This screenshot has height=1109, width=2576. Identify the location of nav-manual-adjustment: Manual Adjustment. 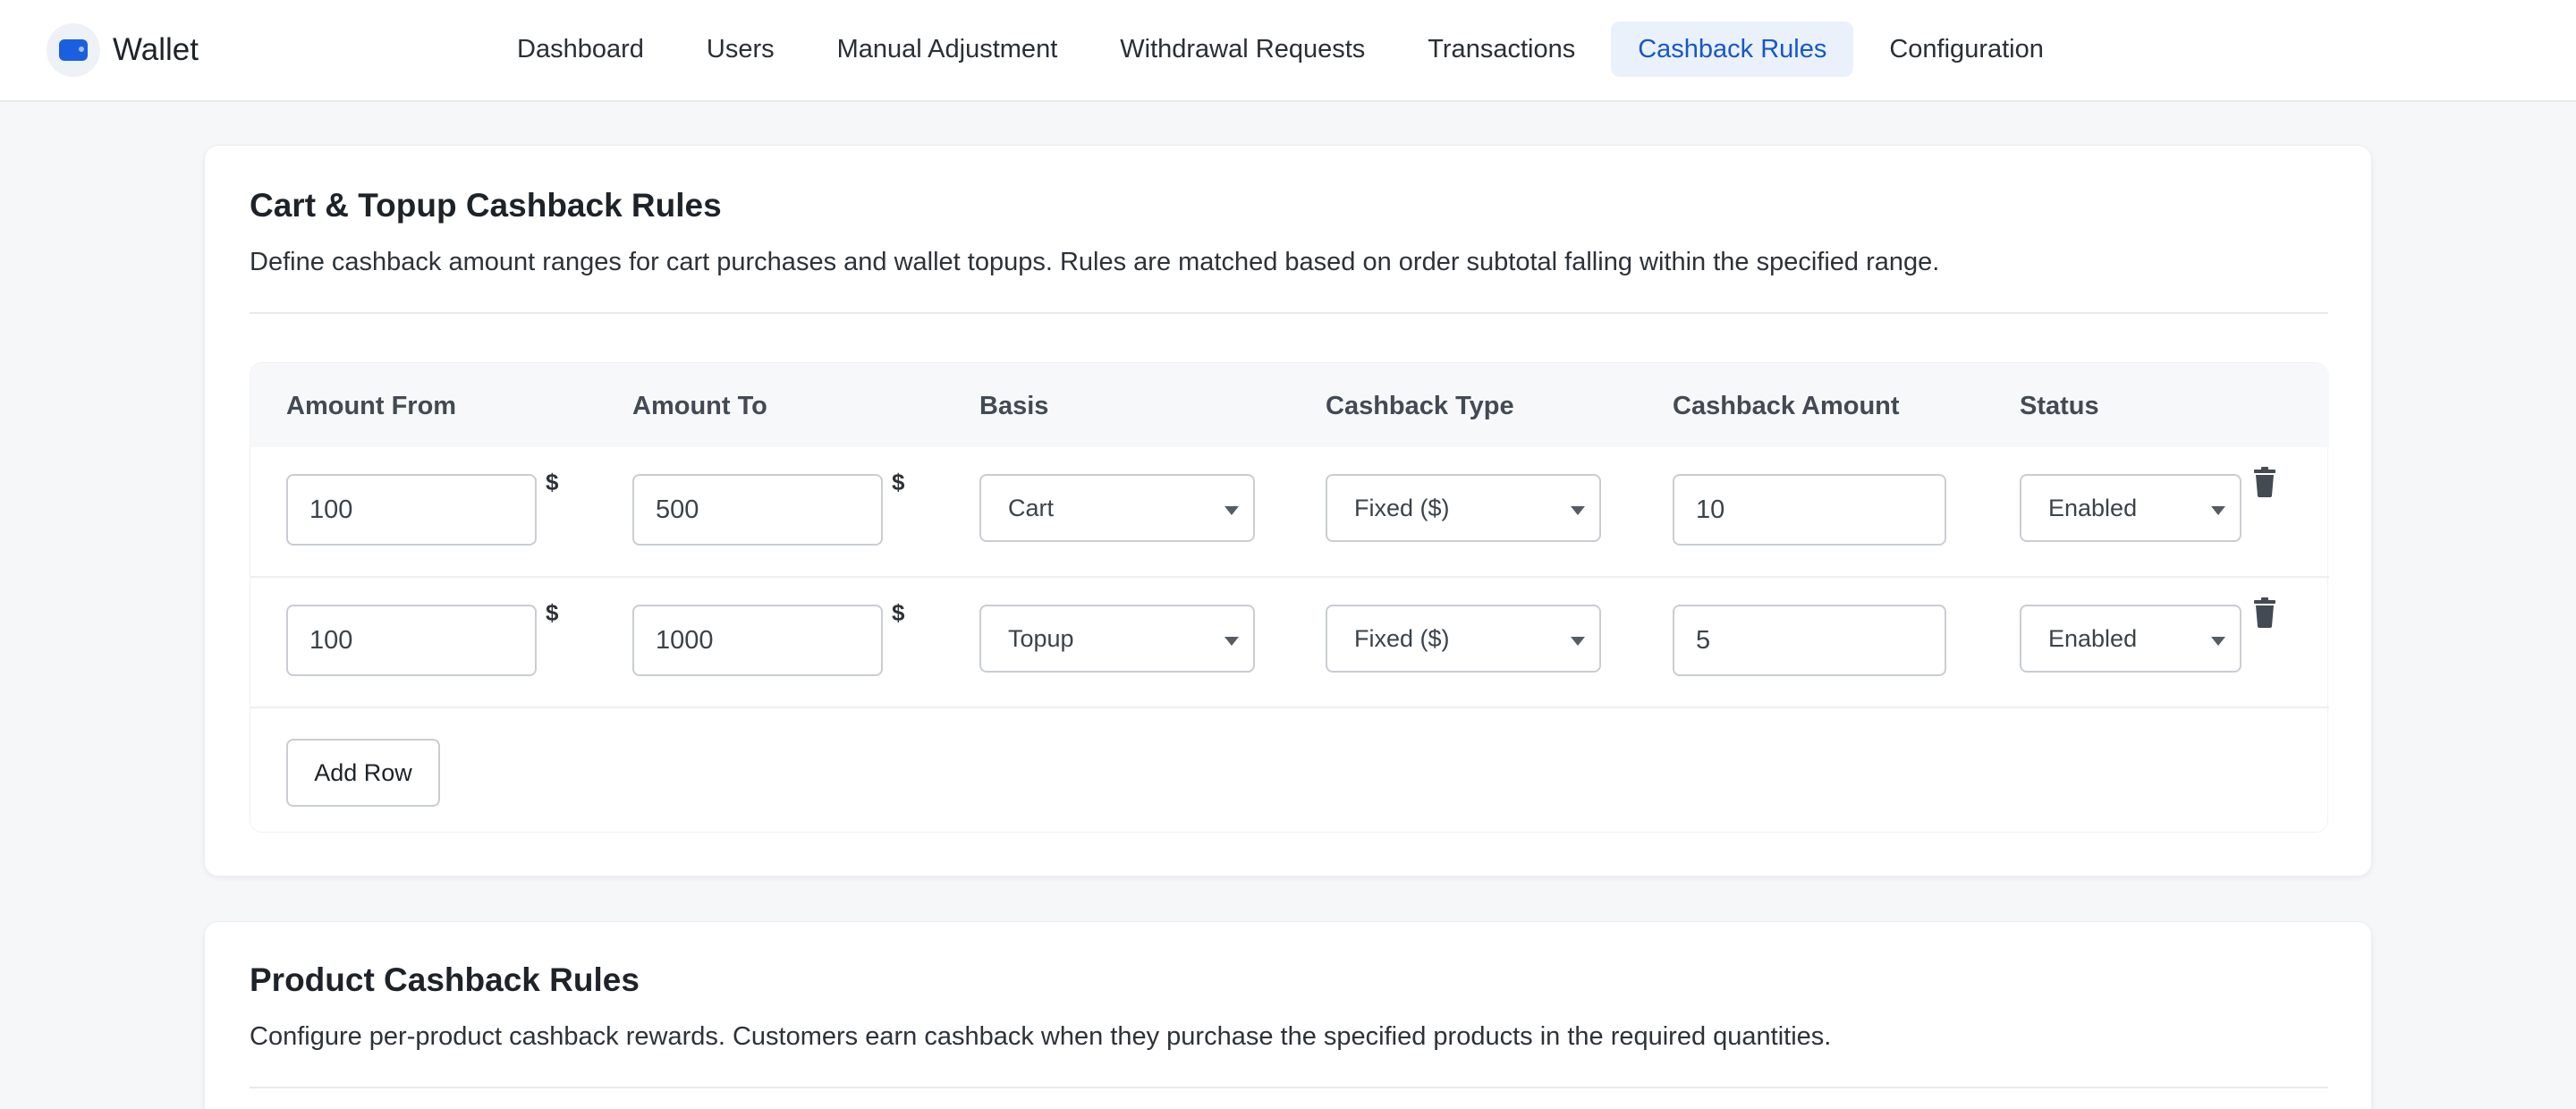
(947, 49).